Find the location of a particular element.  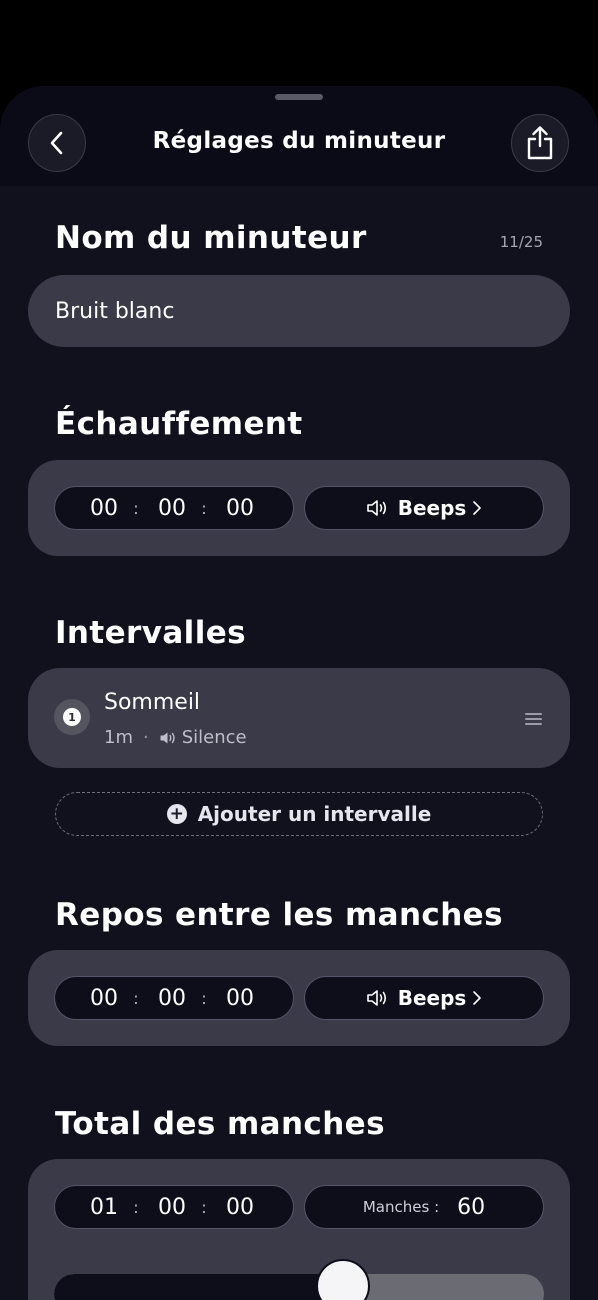

rounds-count-field: Manches : 60 is located at coordinates (424, 1207).